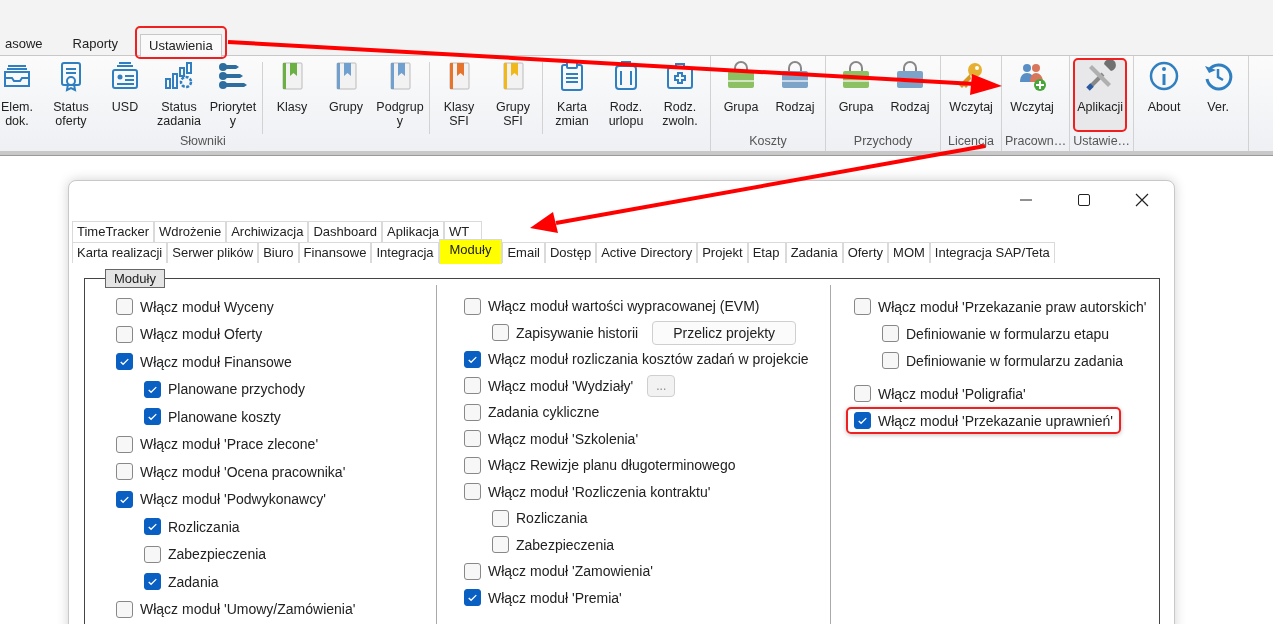 The image size is (1273, 624). What do you see at coordinates (600, 465) in the screenshot?
I see `checkbox-option: Włącz Rewizje planu długoterminowego` at bounding box center [600, 465].